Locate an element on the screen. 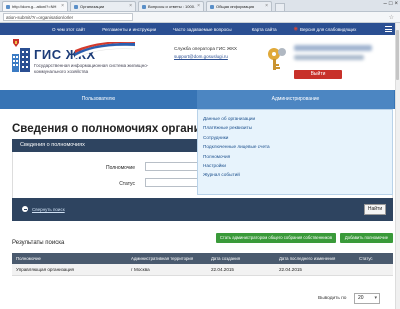 This screenshot has height=309, width=400. authority-select is located at coordinates (173, 166).